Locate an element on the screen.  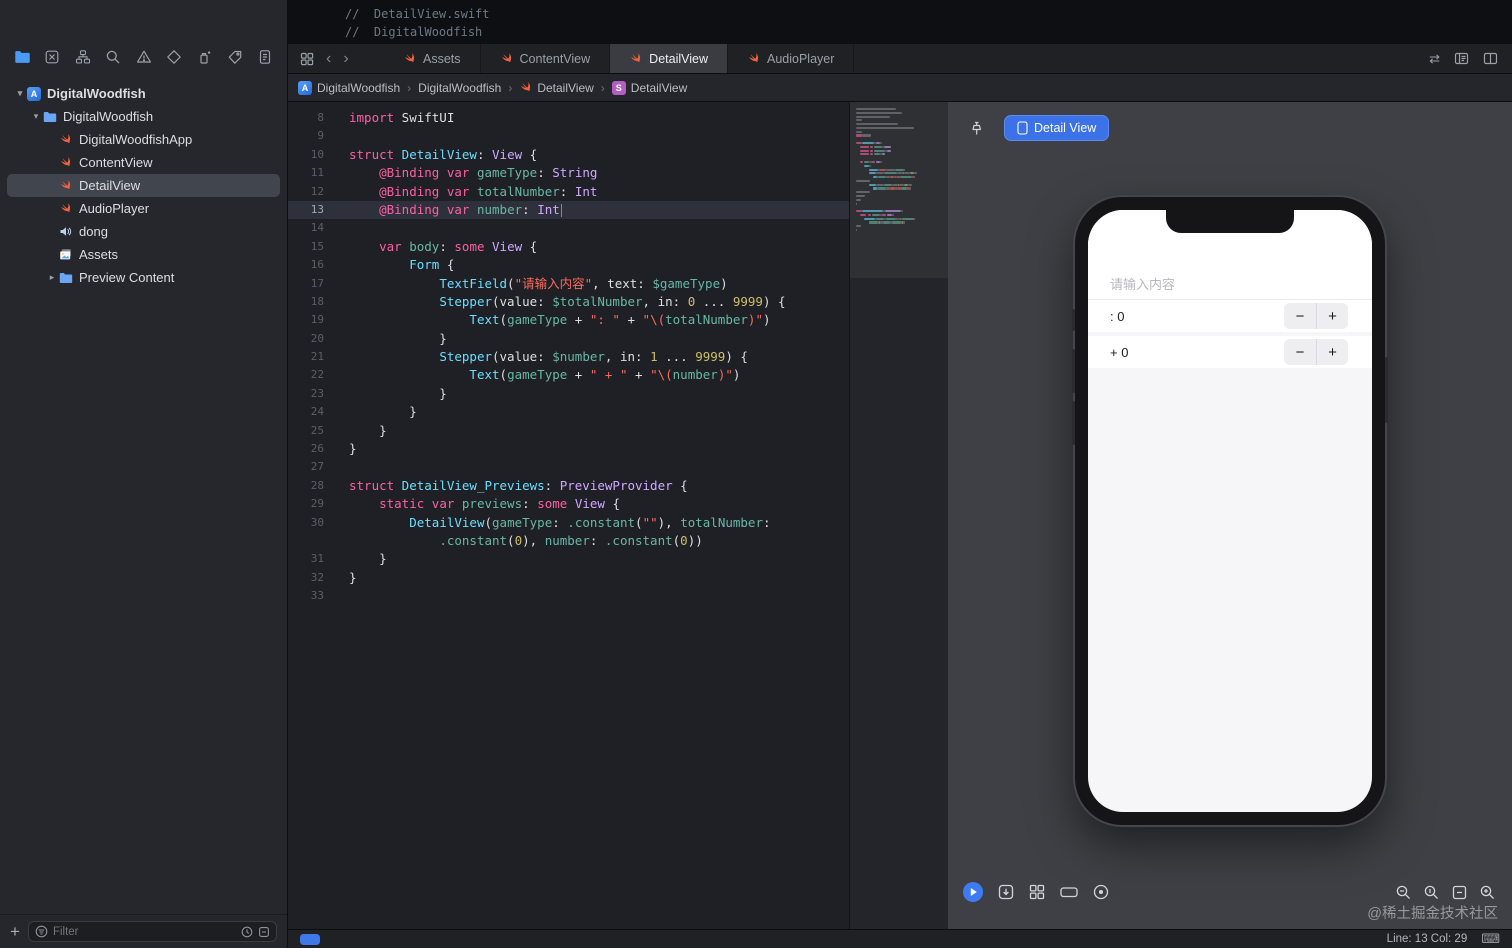
source-control-icon is located at coordinates (52, 57).